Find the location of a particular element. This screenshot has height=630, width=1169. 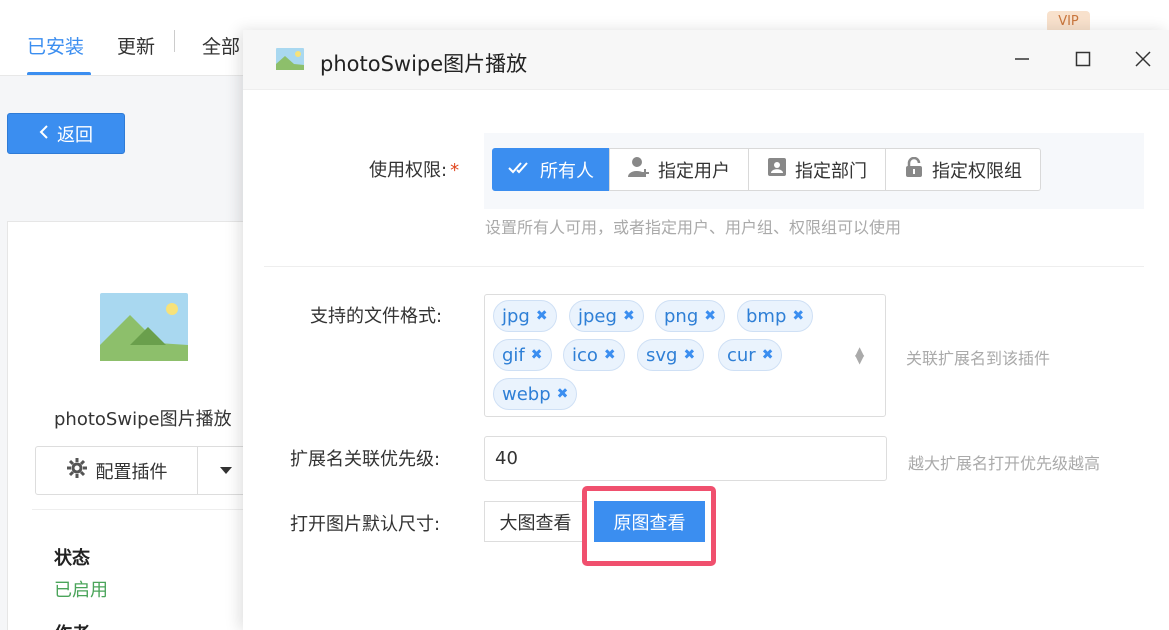

double-check-icon is located at coordinates (520, 169).